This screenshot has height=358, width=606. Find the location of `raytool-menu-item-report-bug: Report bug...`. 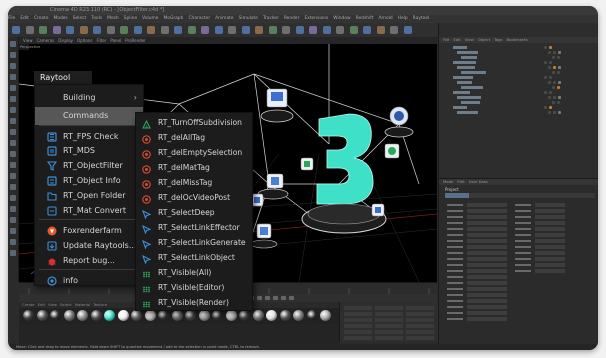

raytool-menu-item-report-bug: Report bug... is located at coordinates (89, 260).